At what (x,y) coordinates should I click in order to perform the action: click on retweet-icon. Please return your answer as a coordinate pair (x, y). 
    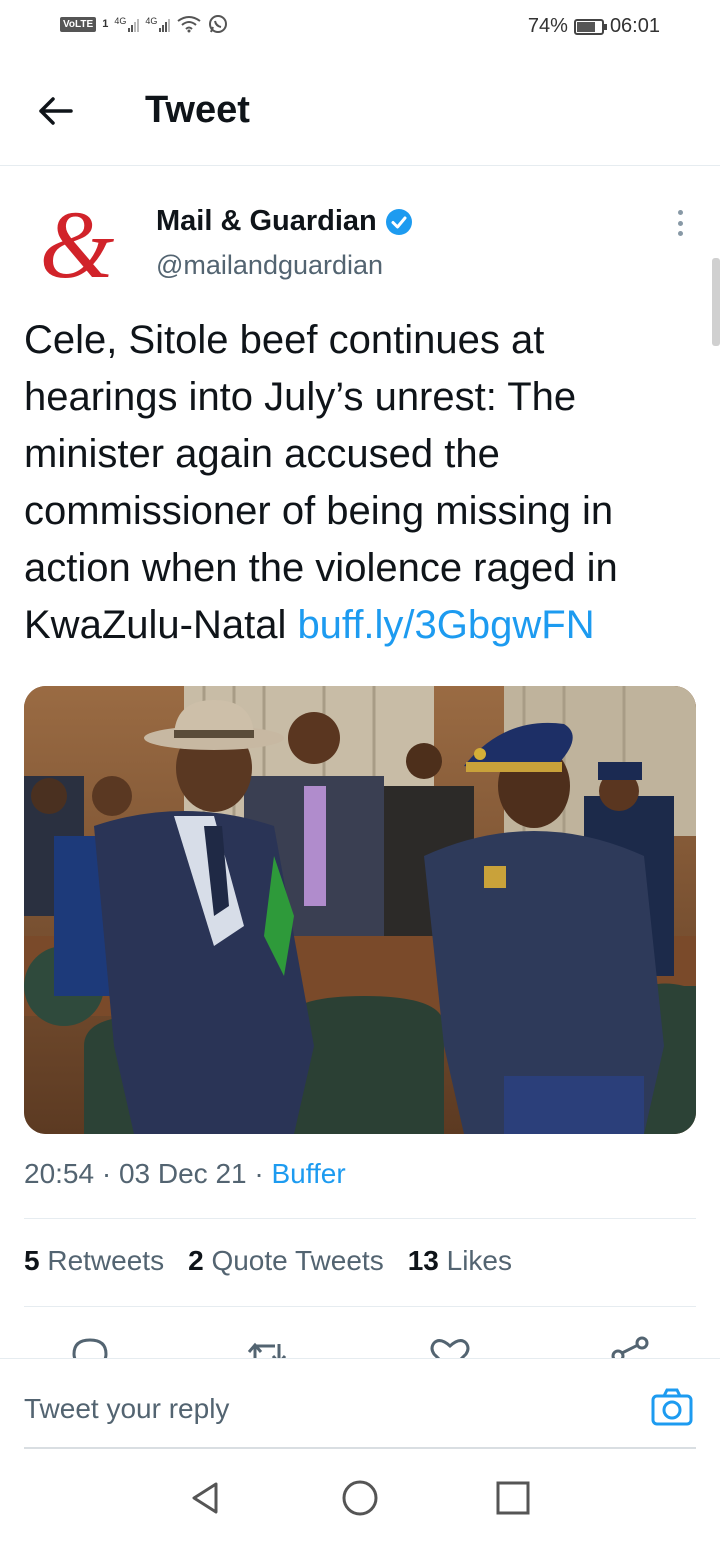
    Looking at the image, I should click on (267, 1346).